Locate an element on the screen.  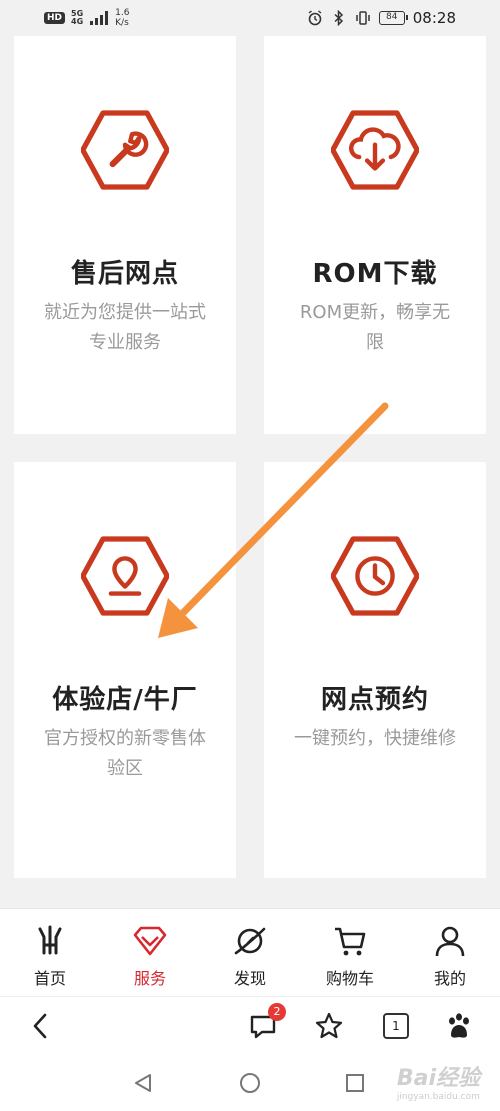
card-description: 一键预约，快捷维修 is located at coordinates (375, 738).